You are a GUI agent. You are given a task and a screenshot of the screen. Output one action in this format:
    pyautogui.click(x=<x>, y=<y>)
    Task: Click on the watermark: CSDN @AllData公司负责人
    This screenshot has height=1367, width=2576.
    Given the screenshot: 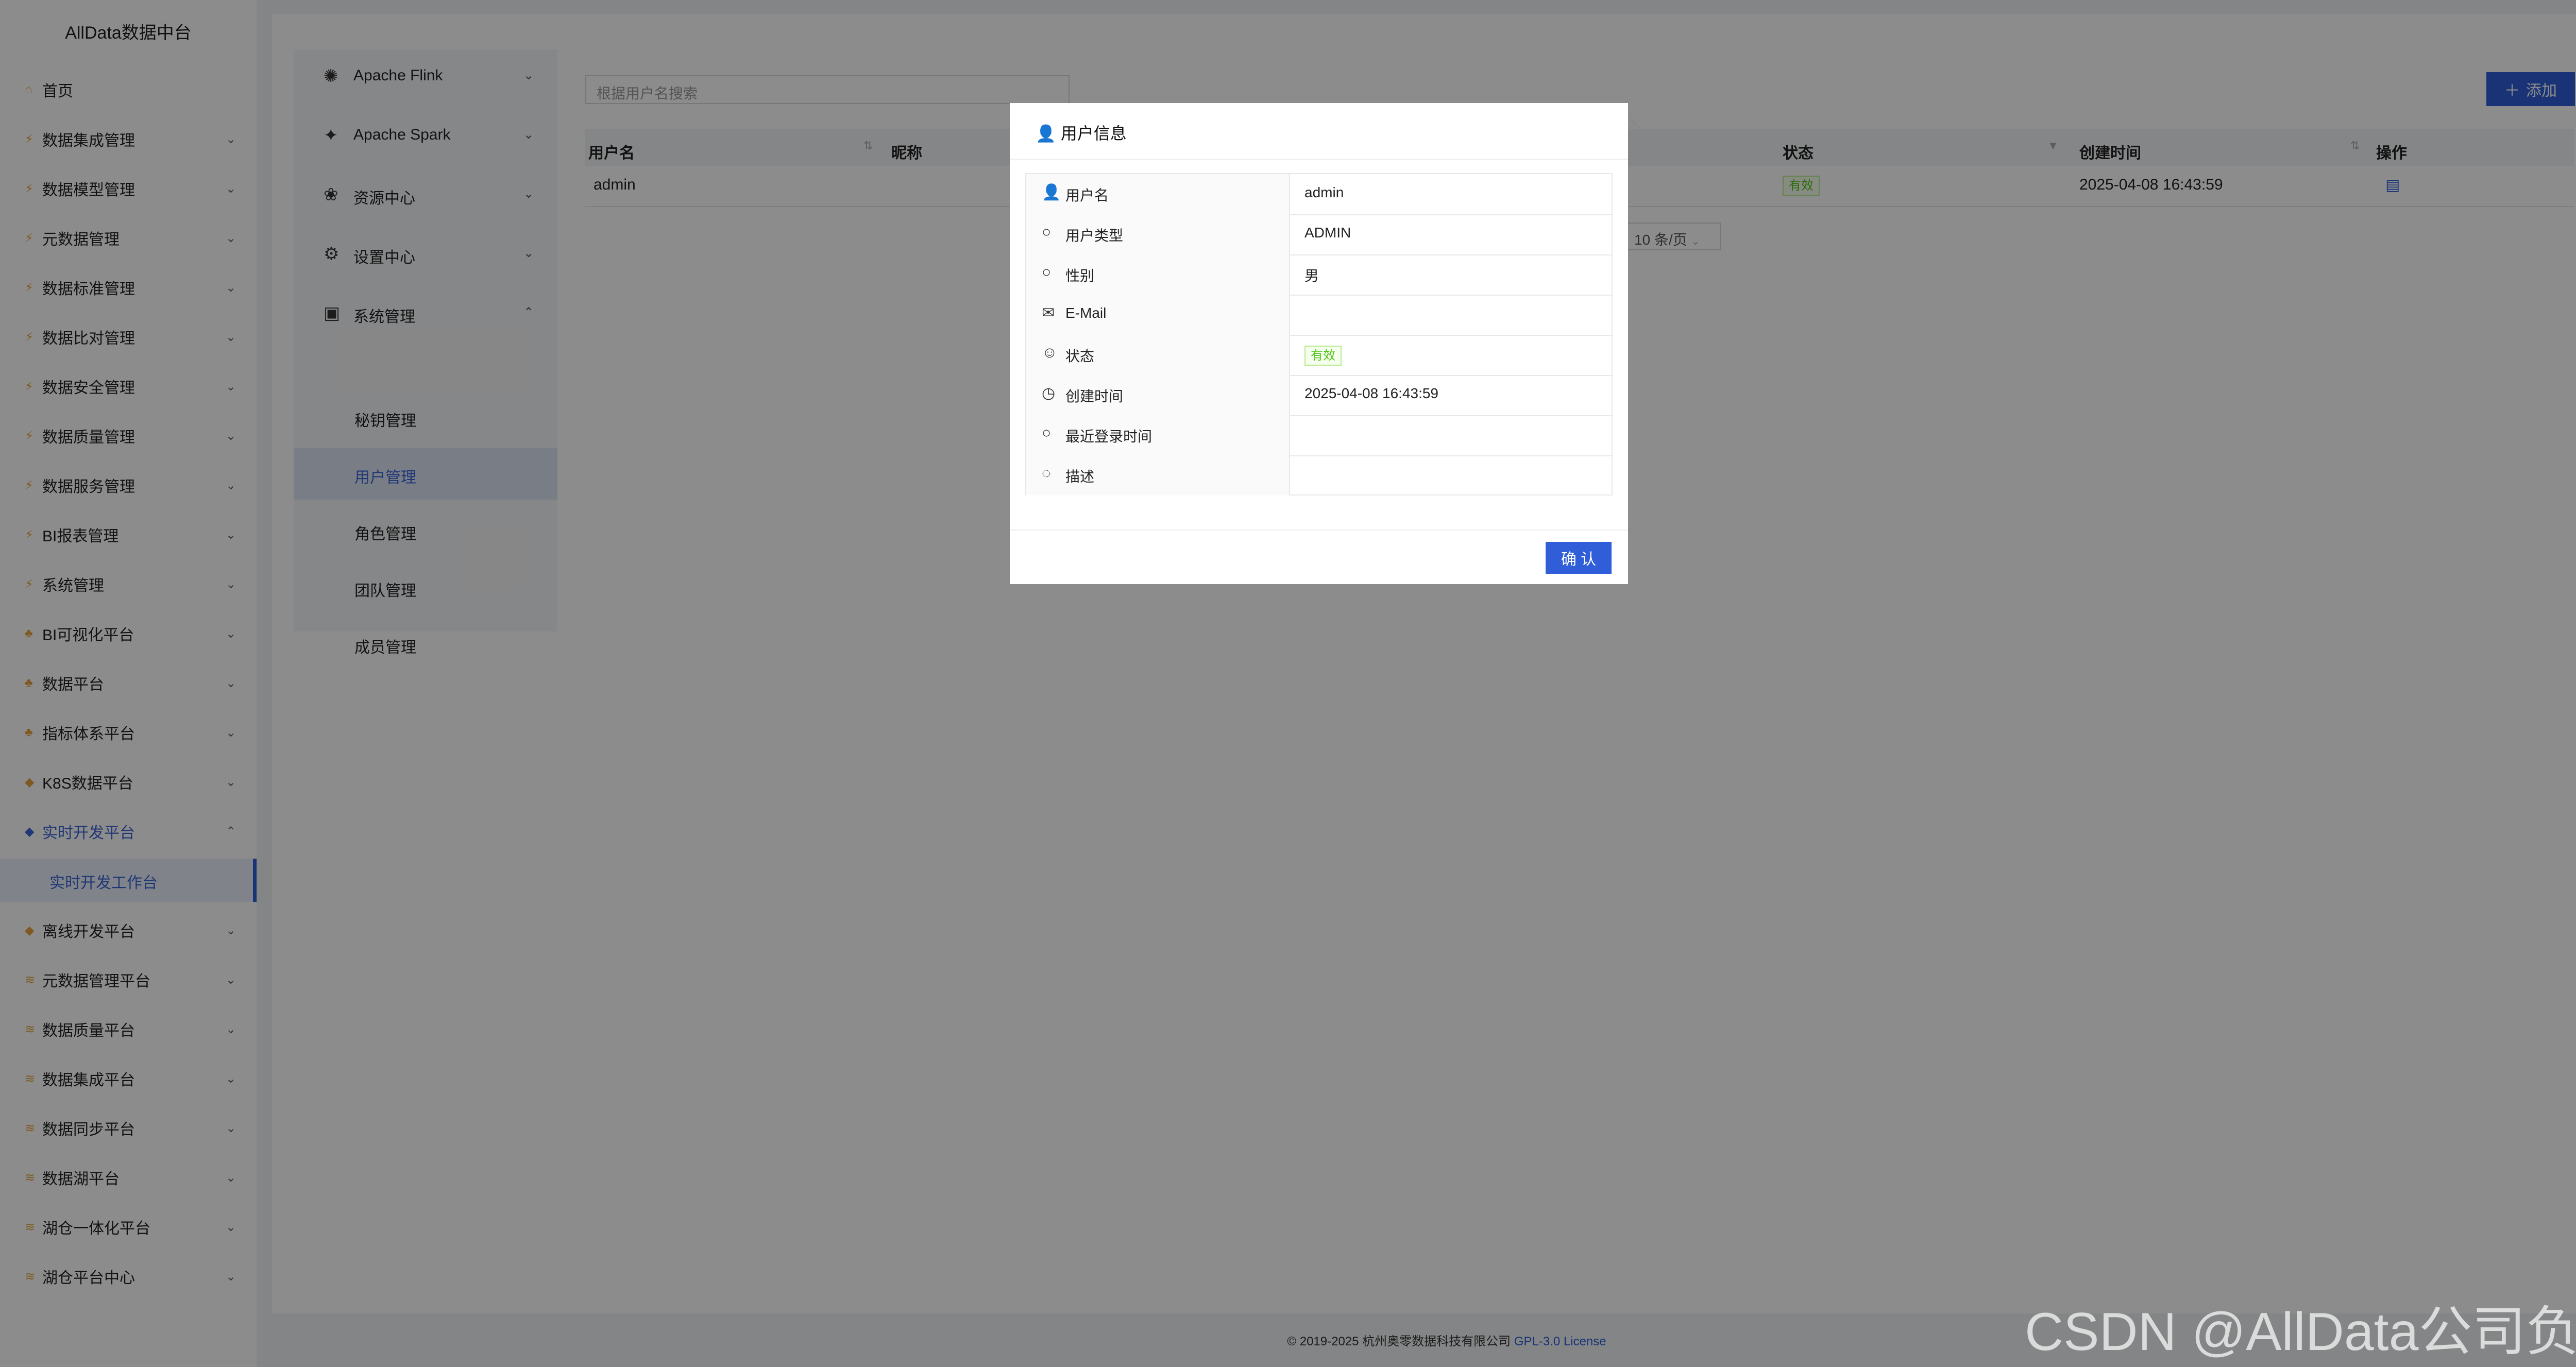 What is the action you would take?
    pyautogui.click(x=2300, y=1332)
    